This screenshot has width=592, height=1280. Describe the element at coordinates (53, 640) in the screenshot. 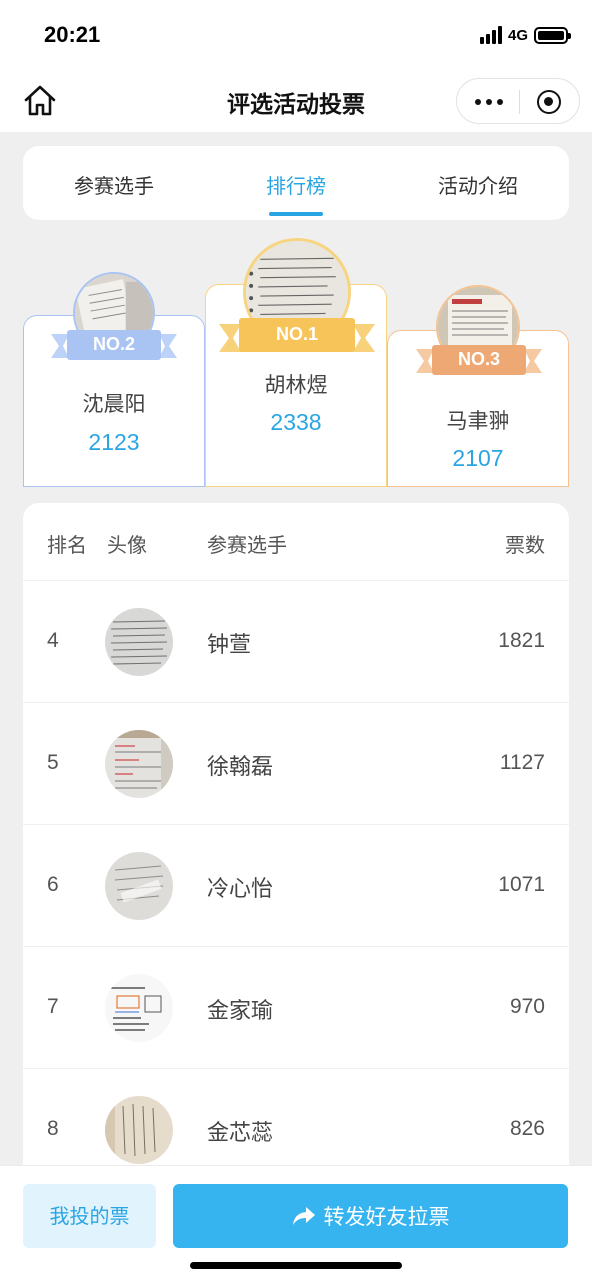

I see `row-rank: 4` at that location.